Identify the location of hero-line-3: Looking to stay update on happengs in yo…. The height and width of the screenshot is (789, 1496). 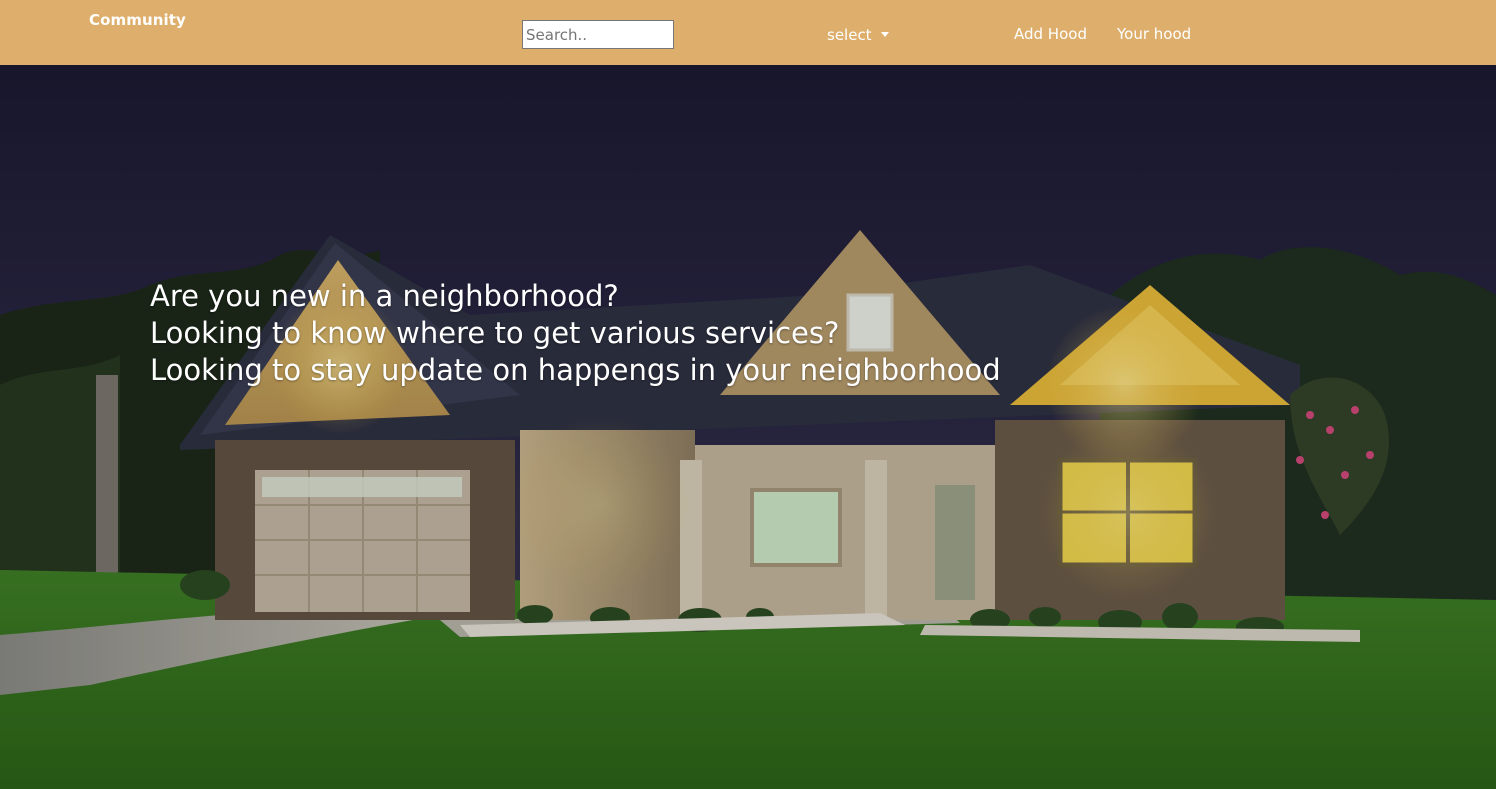
(575, 370).